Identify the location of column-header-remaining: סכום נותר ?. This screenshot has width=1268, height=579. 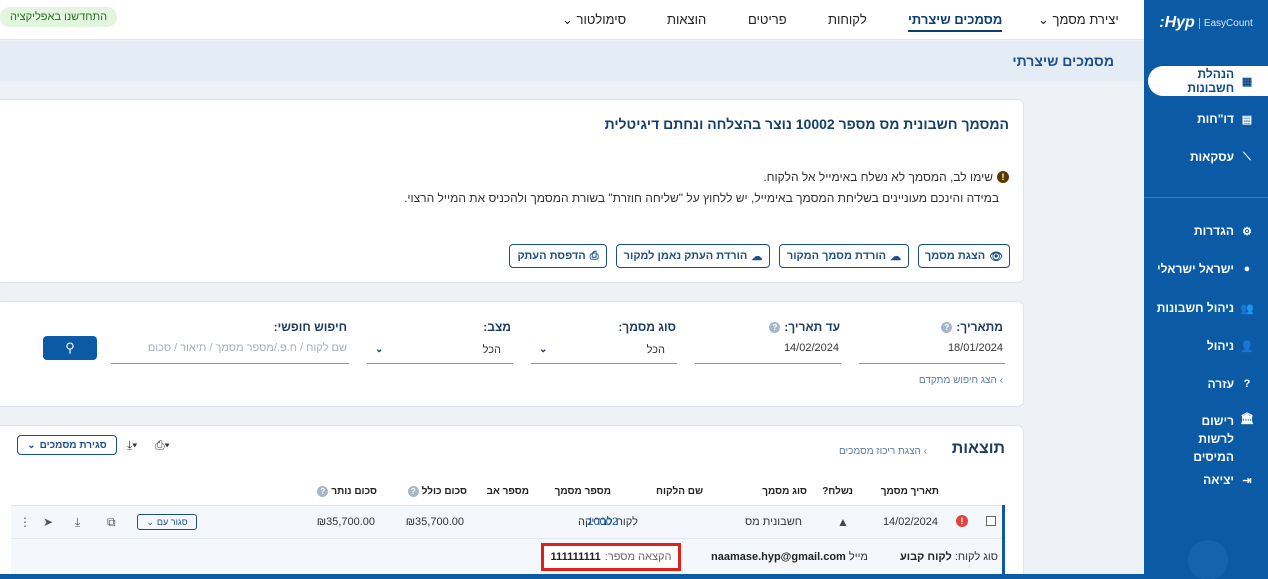
(347, 491).